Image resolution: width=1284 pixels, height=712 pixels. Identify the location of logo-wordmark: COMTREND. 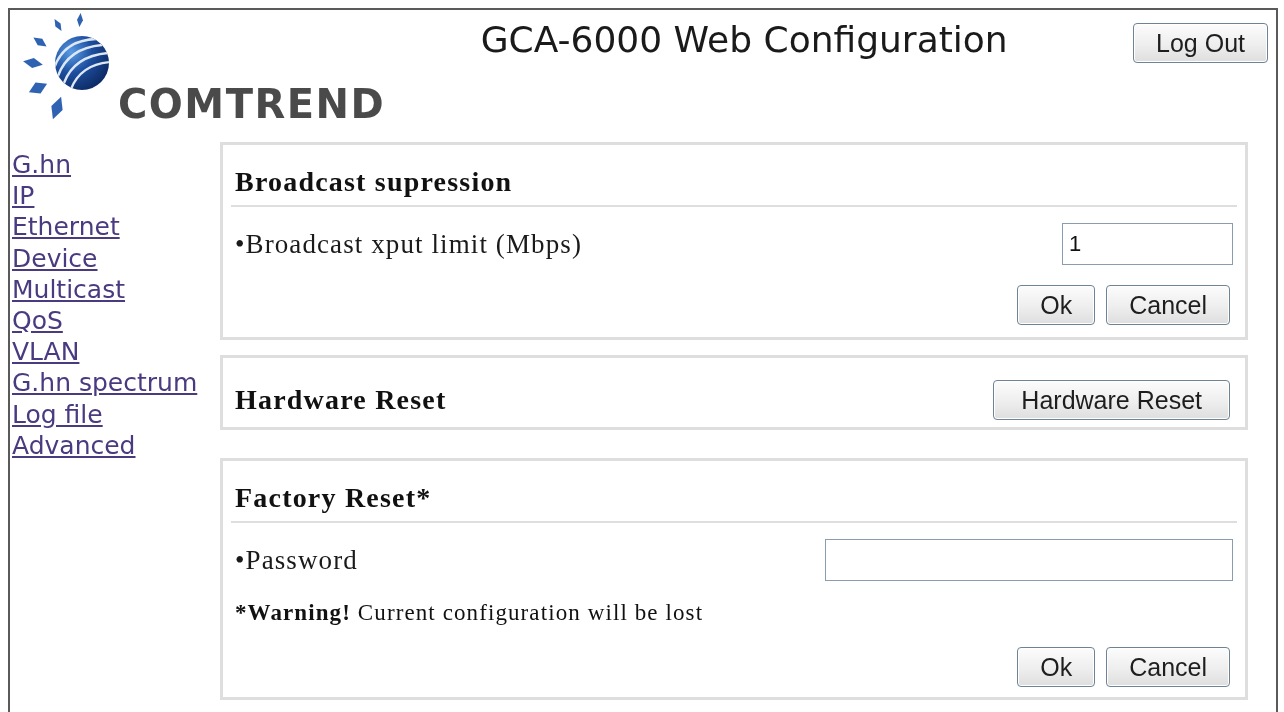
(252, 104).